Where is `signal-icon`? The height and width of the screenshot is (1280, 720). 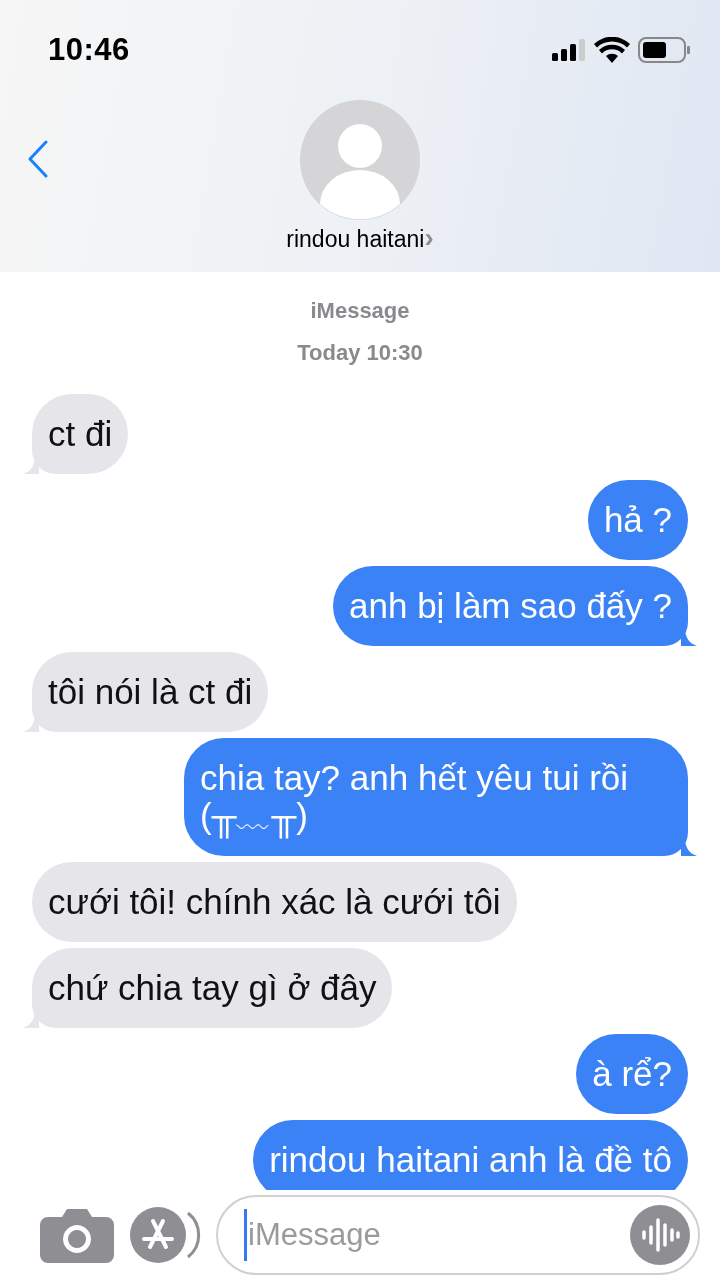
signal-icon is located at coordinates (569, 50).